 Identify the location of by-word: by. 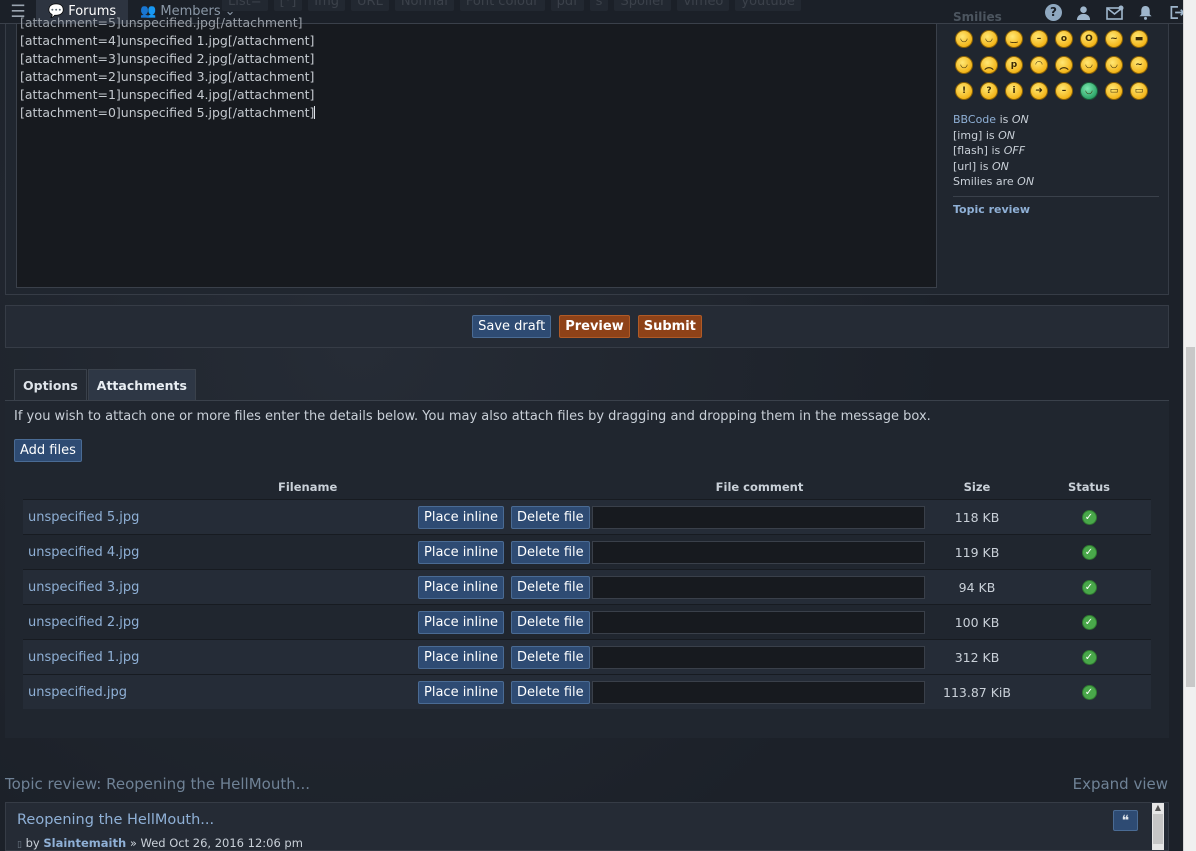
(32, 843).